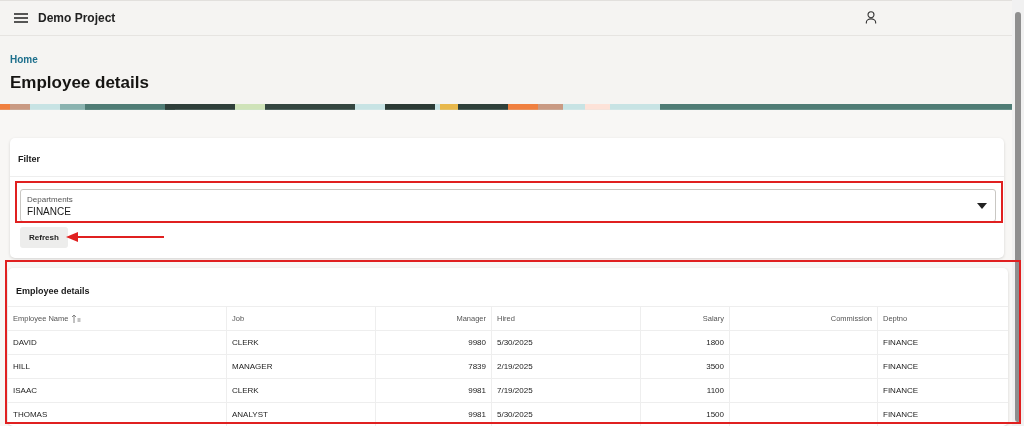  I want to click on table-cell: 1100, so click(715, 390).